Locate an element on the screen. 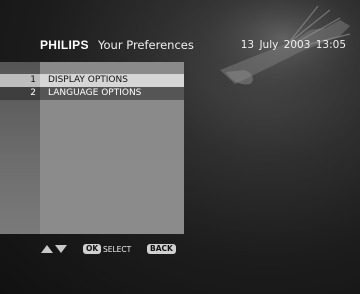 This screenshot has width=360, height=294. menu-item-display-options: 1 DISPLAY OPTIONS is located at coordinates (92, 80).